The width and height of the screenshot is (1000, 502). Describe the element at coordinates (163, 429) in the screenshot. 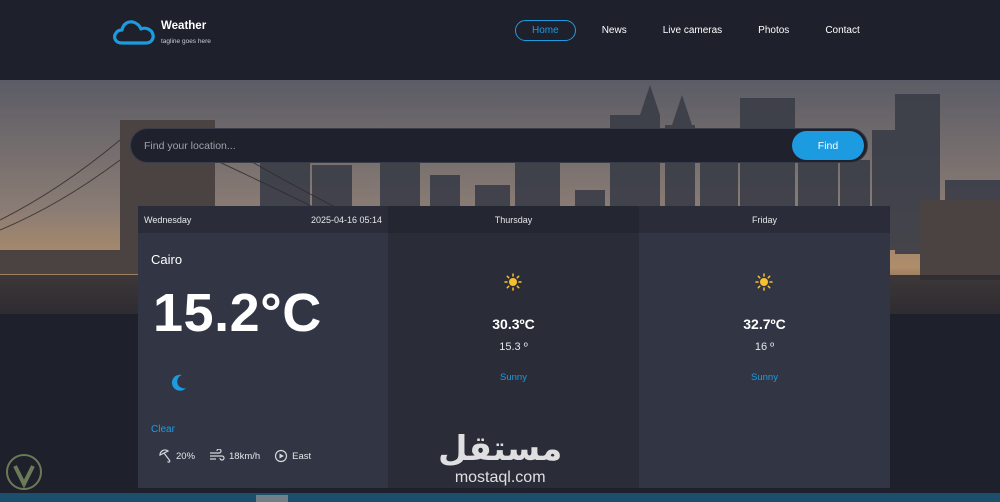

I see `current-condition: Clear` at that location.